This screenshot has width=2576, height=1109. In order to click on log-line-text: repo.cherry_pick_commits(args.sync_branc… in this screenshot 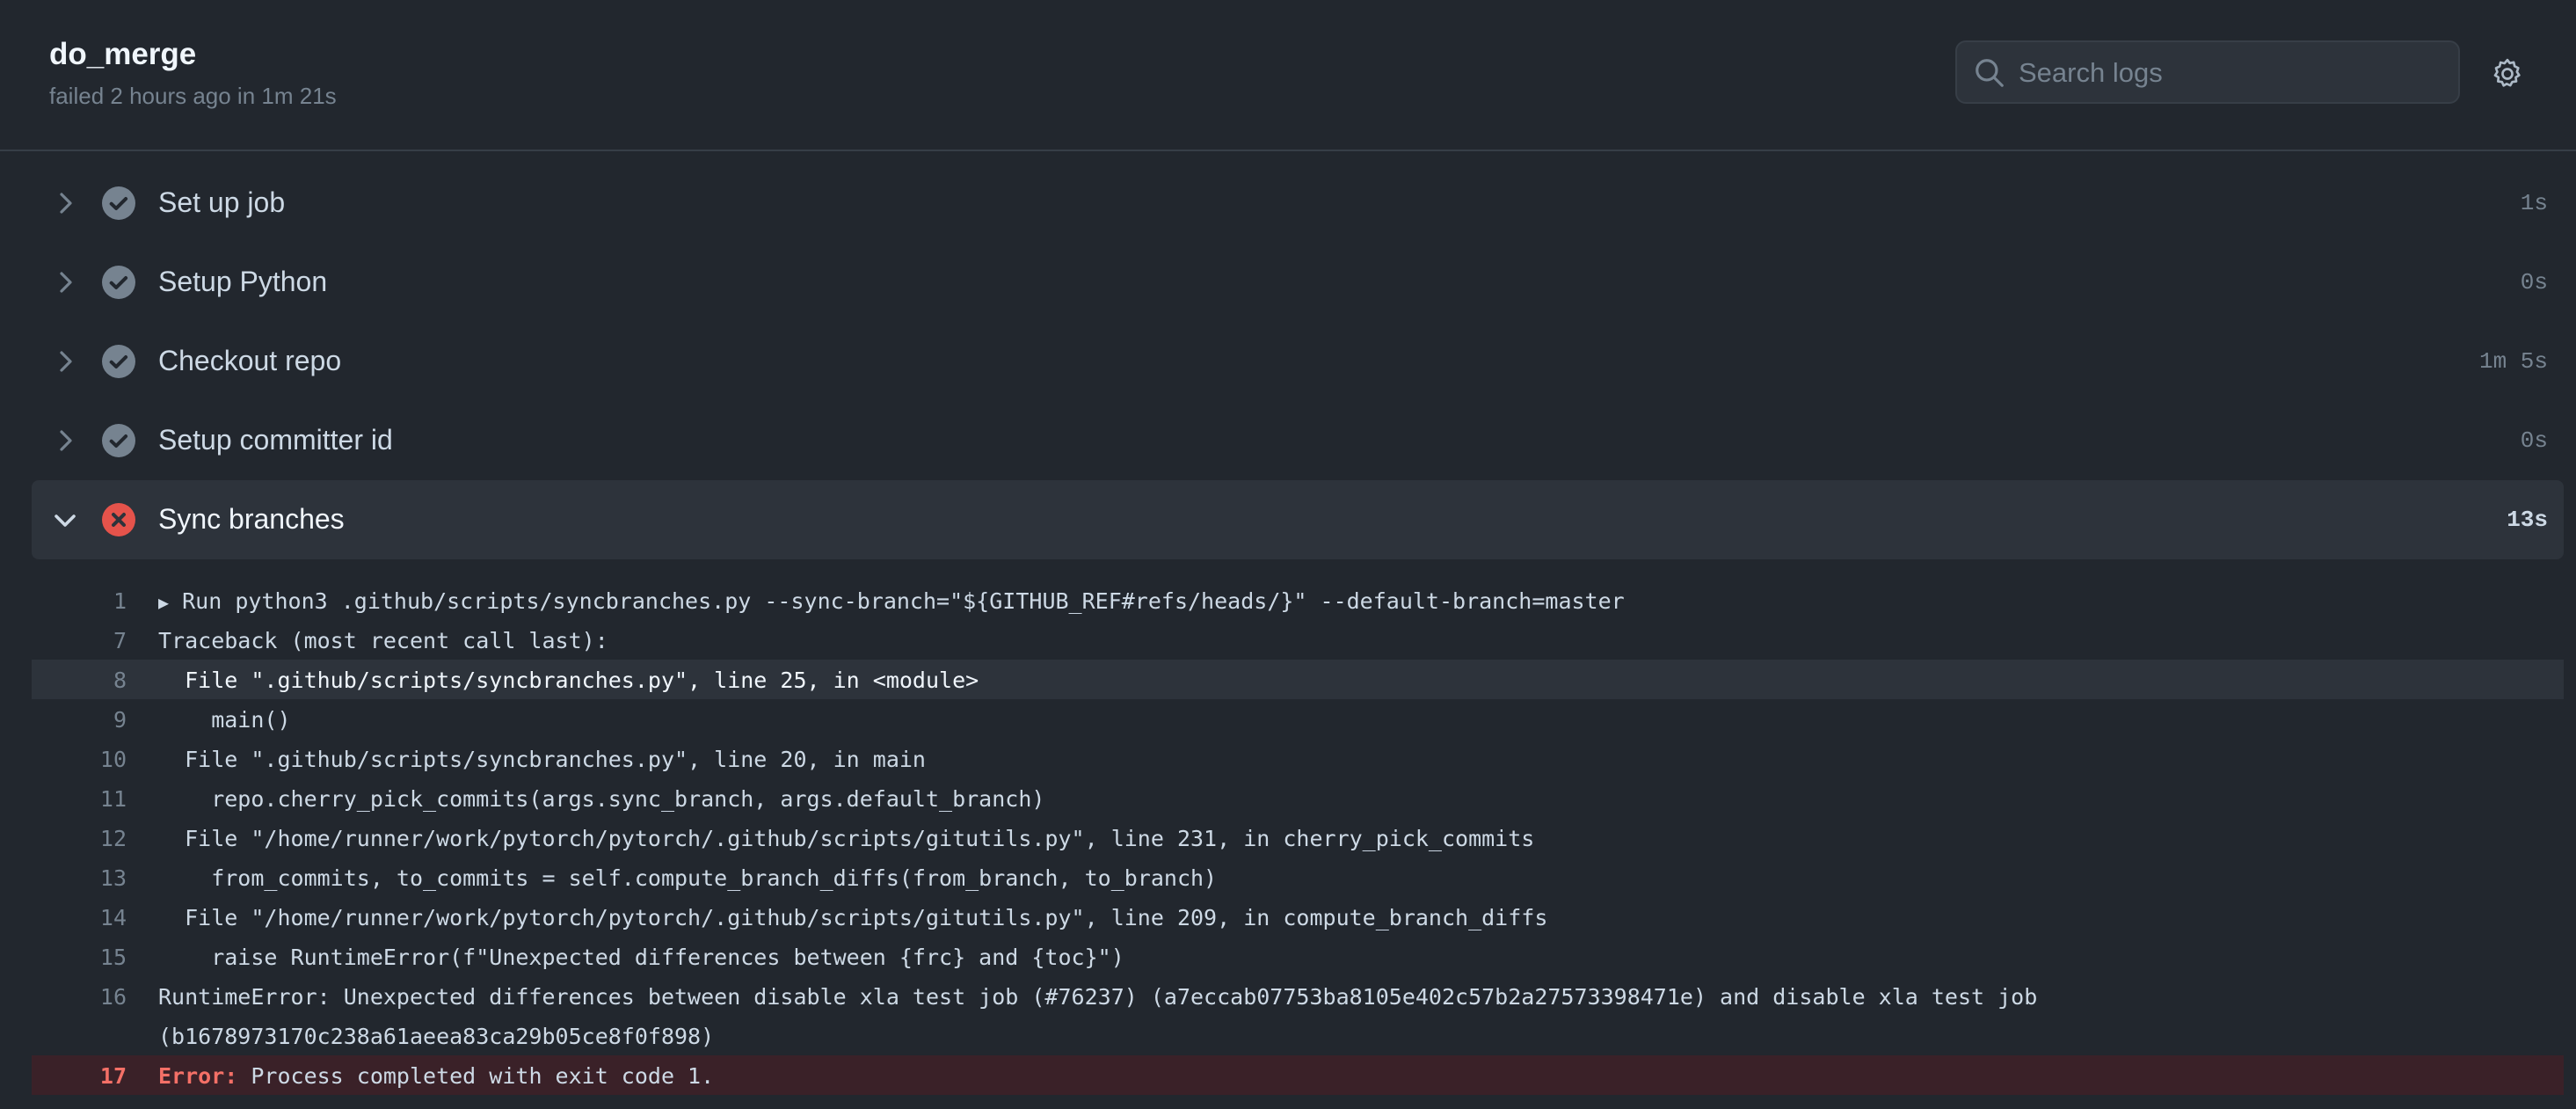, I will do `click(601, 799)`.